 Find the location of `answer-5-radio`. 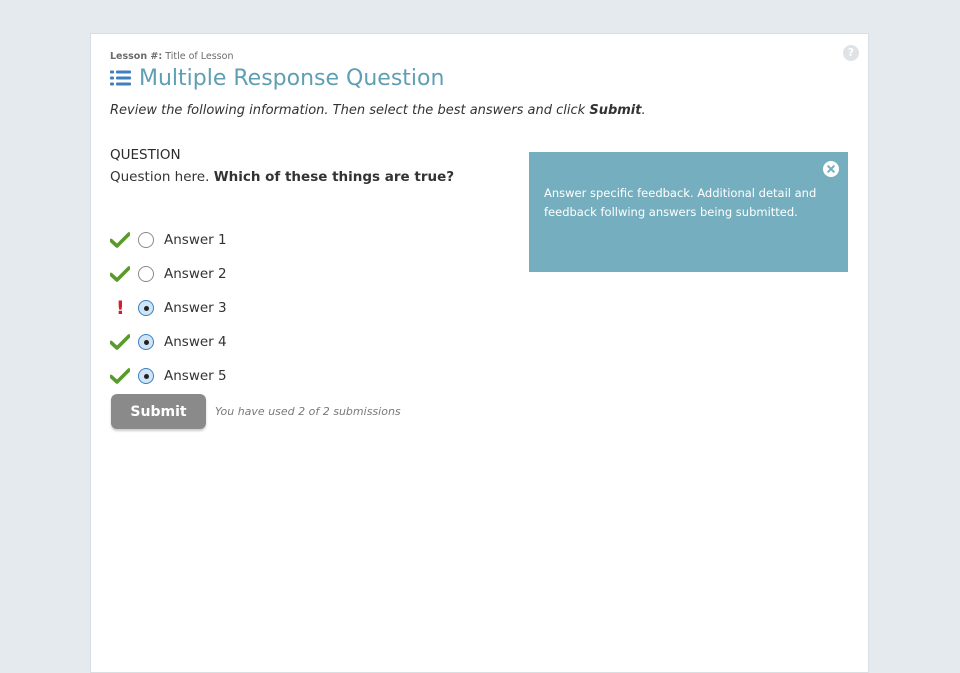

answer-5-radio is located at coordinates (146, 376).